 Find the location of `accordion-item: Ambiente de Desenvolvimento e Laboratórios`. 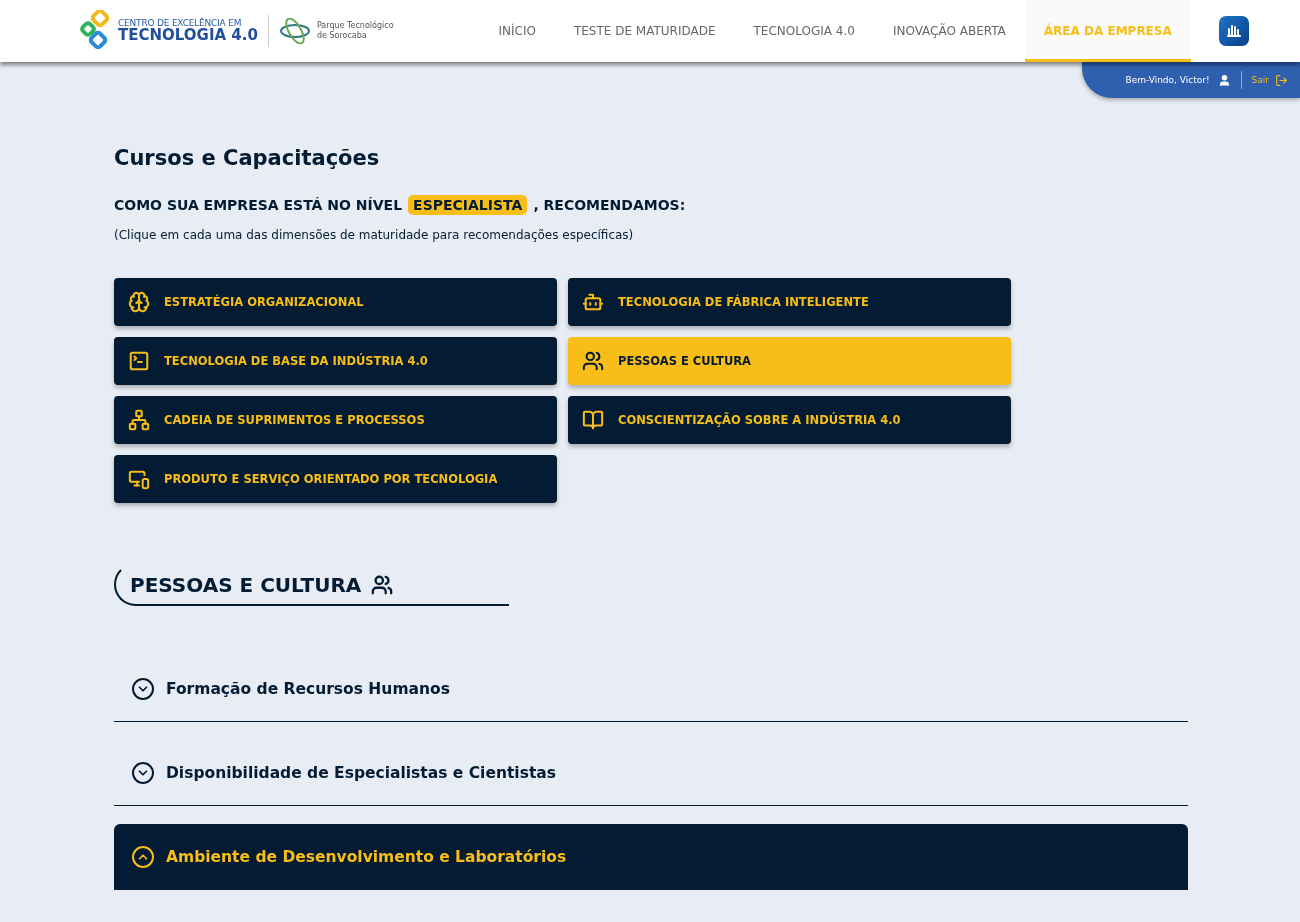

accordion-item: Ambiente de Desenvolvimento e Laboratórios is located at coordinates (651, 857).